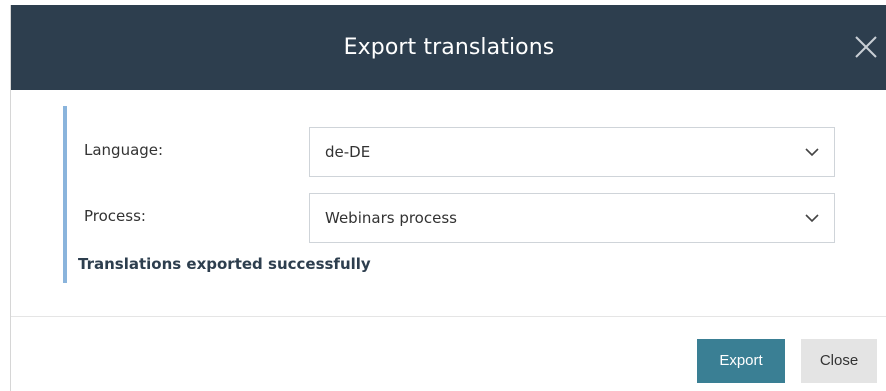 The height and width of the screenshot is (391, 886). Describe the element at coordinates (348, 152) in the screenshot. I see `language-select-value: de-DE` at that location.